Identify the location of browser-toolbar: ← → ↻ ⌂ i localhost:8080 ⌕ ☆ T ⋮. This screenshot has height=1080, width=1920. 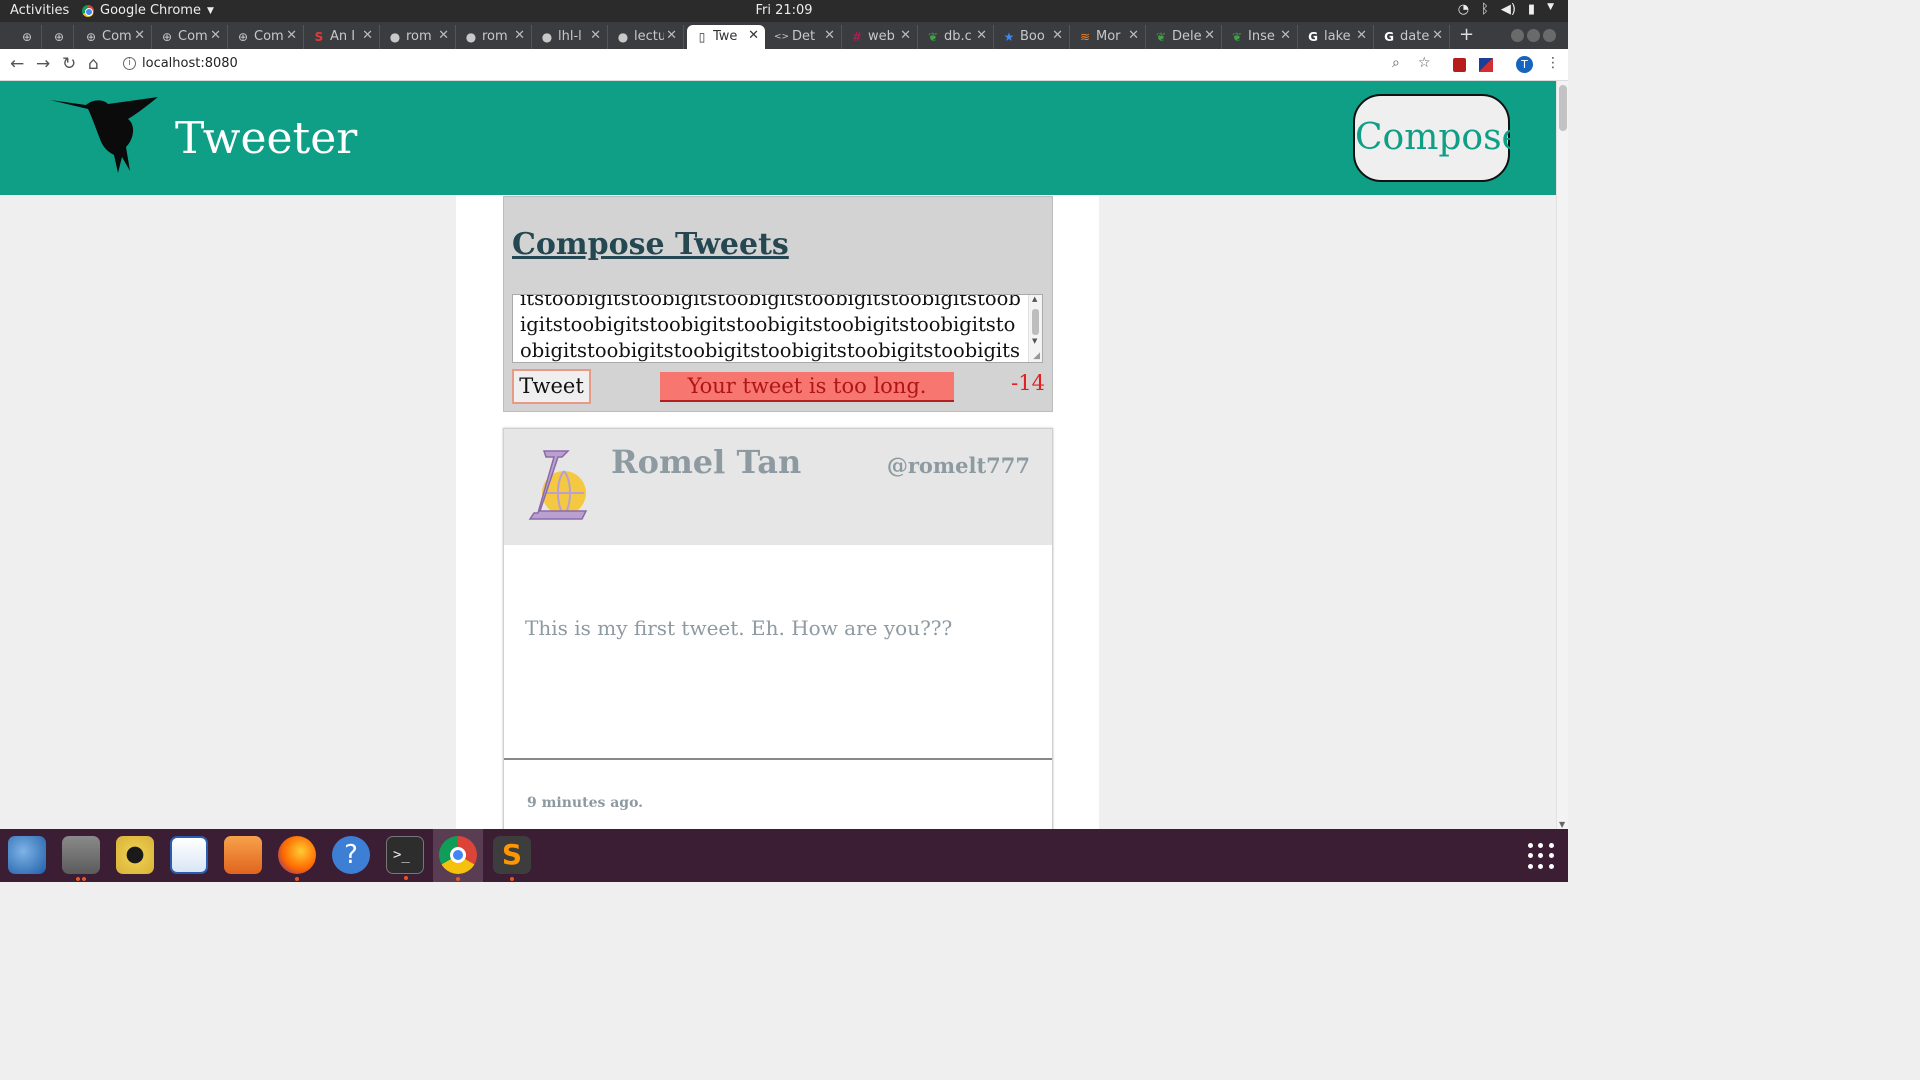
(784, 65).